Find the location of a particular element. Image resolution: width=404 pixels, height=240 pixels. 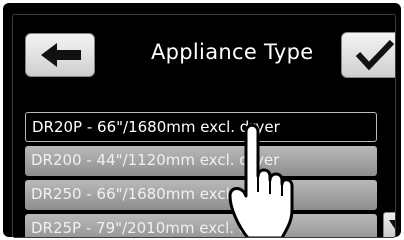

chevron-down-icon is located at coordinates (392, 224).